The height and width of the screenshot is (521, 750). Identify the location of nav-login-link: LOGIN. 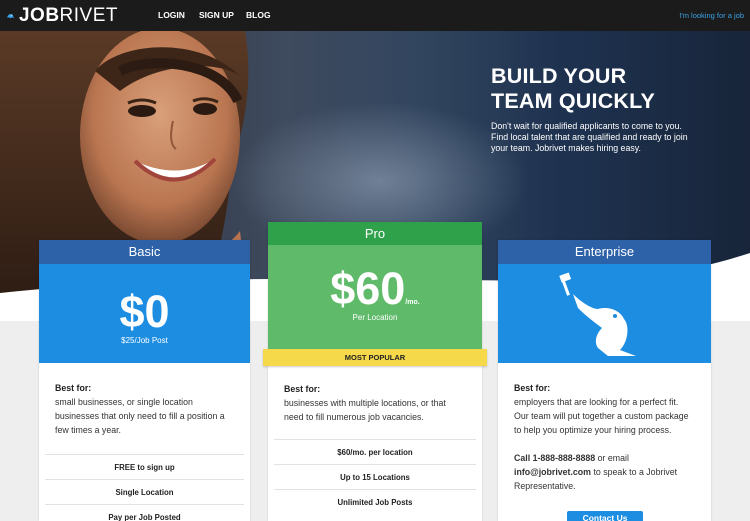
(171, 15).